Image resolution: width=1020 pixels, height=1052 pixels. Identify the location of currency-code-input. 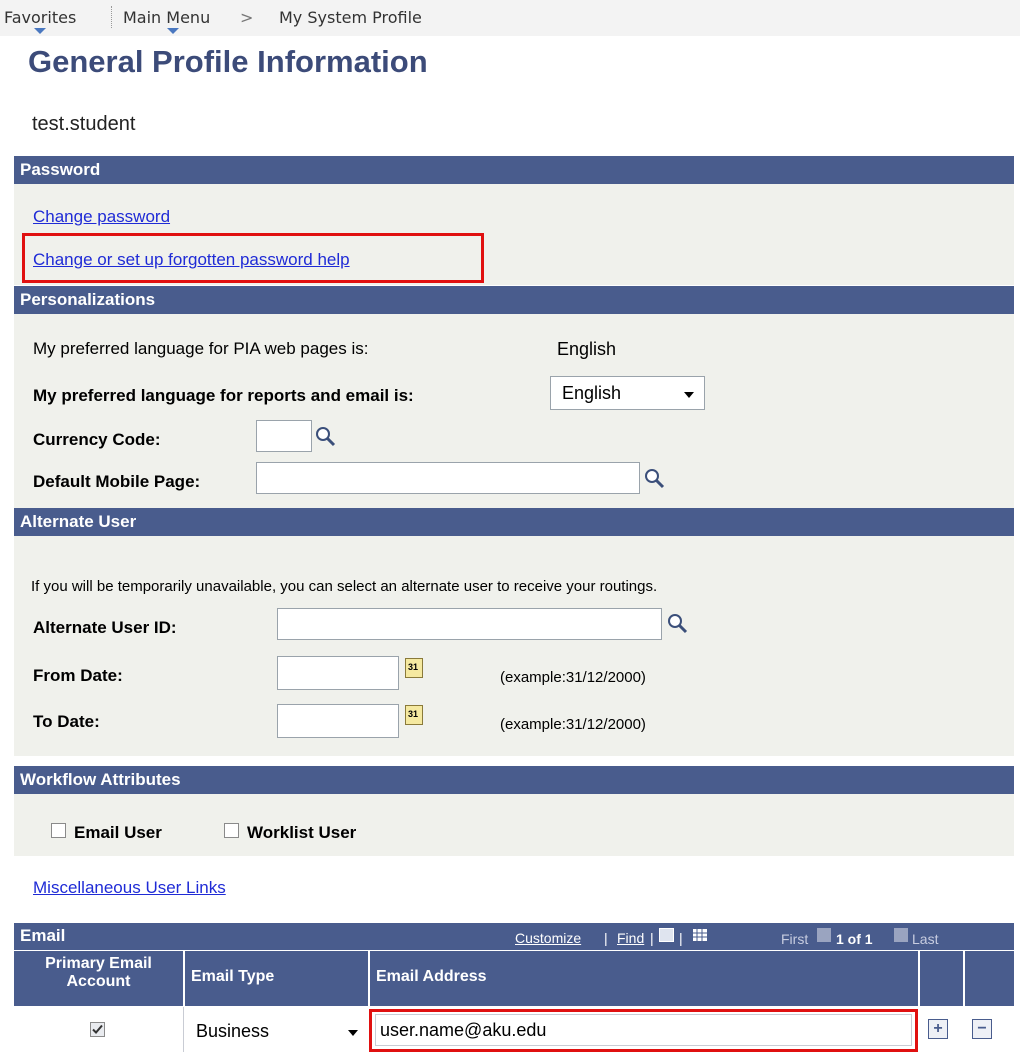
(284, 436).